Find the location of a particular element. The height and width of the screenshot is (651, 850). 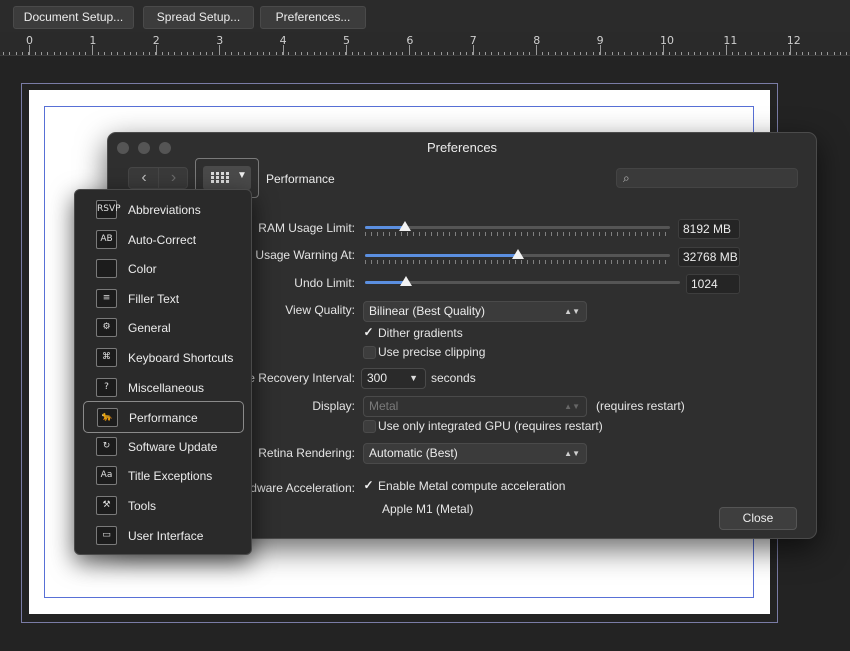

menu-item-filler-text: ≡ Filler Text is located at coordinates (163, 299).